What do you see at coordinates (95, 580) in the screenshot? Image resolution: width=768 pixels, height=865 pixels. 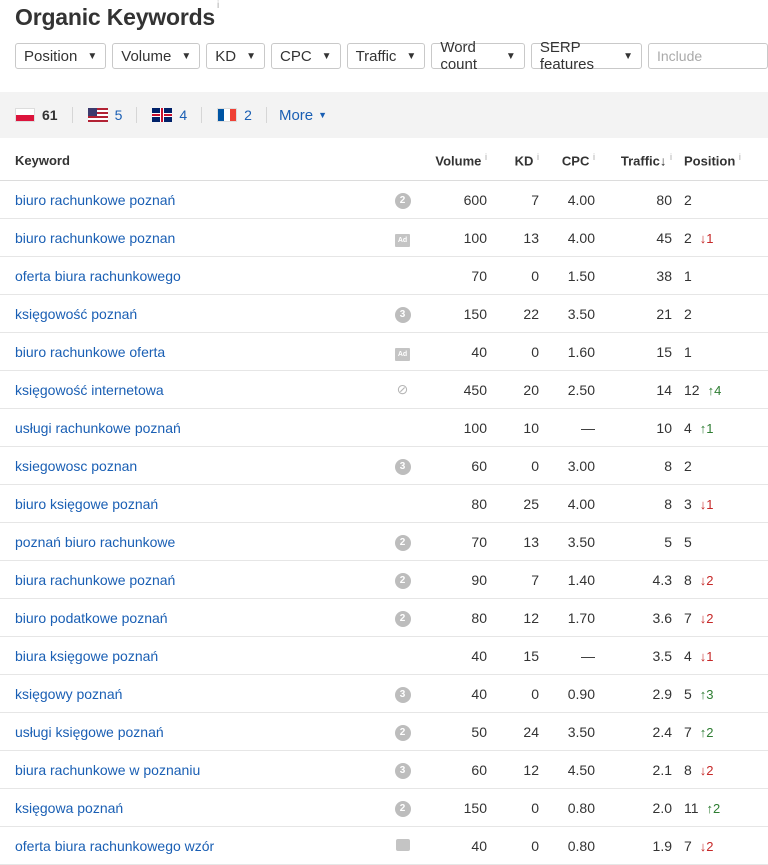 I see `keyword-link: biura rachunkowe poznań` at bounding box center [95, 580].